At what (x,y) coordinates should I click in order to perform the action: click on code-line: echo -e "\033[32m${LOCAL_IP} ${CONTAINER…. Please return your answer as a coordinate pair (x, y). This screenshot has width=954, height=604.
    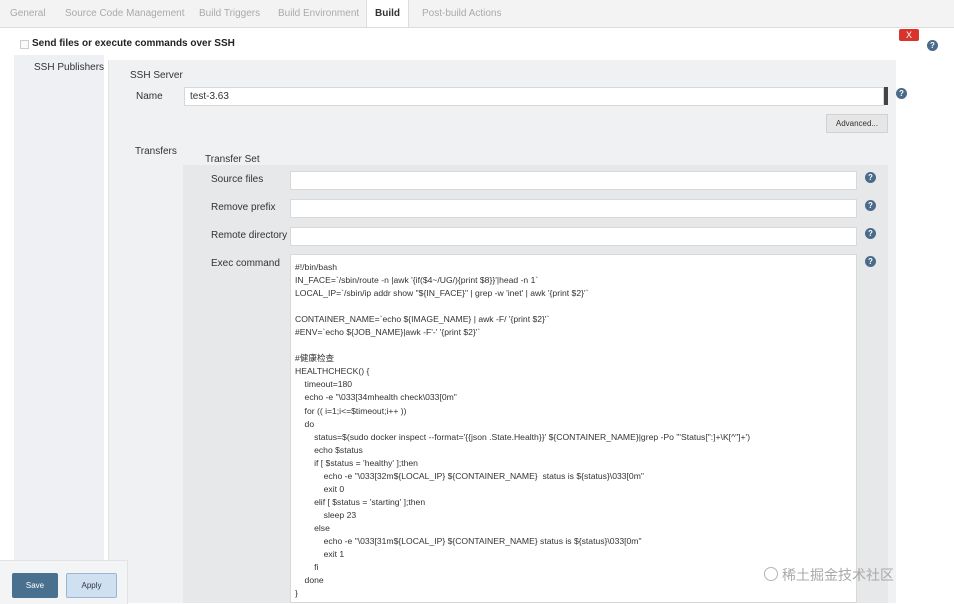
    Looking at the image, I should click on (469, 475).